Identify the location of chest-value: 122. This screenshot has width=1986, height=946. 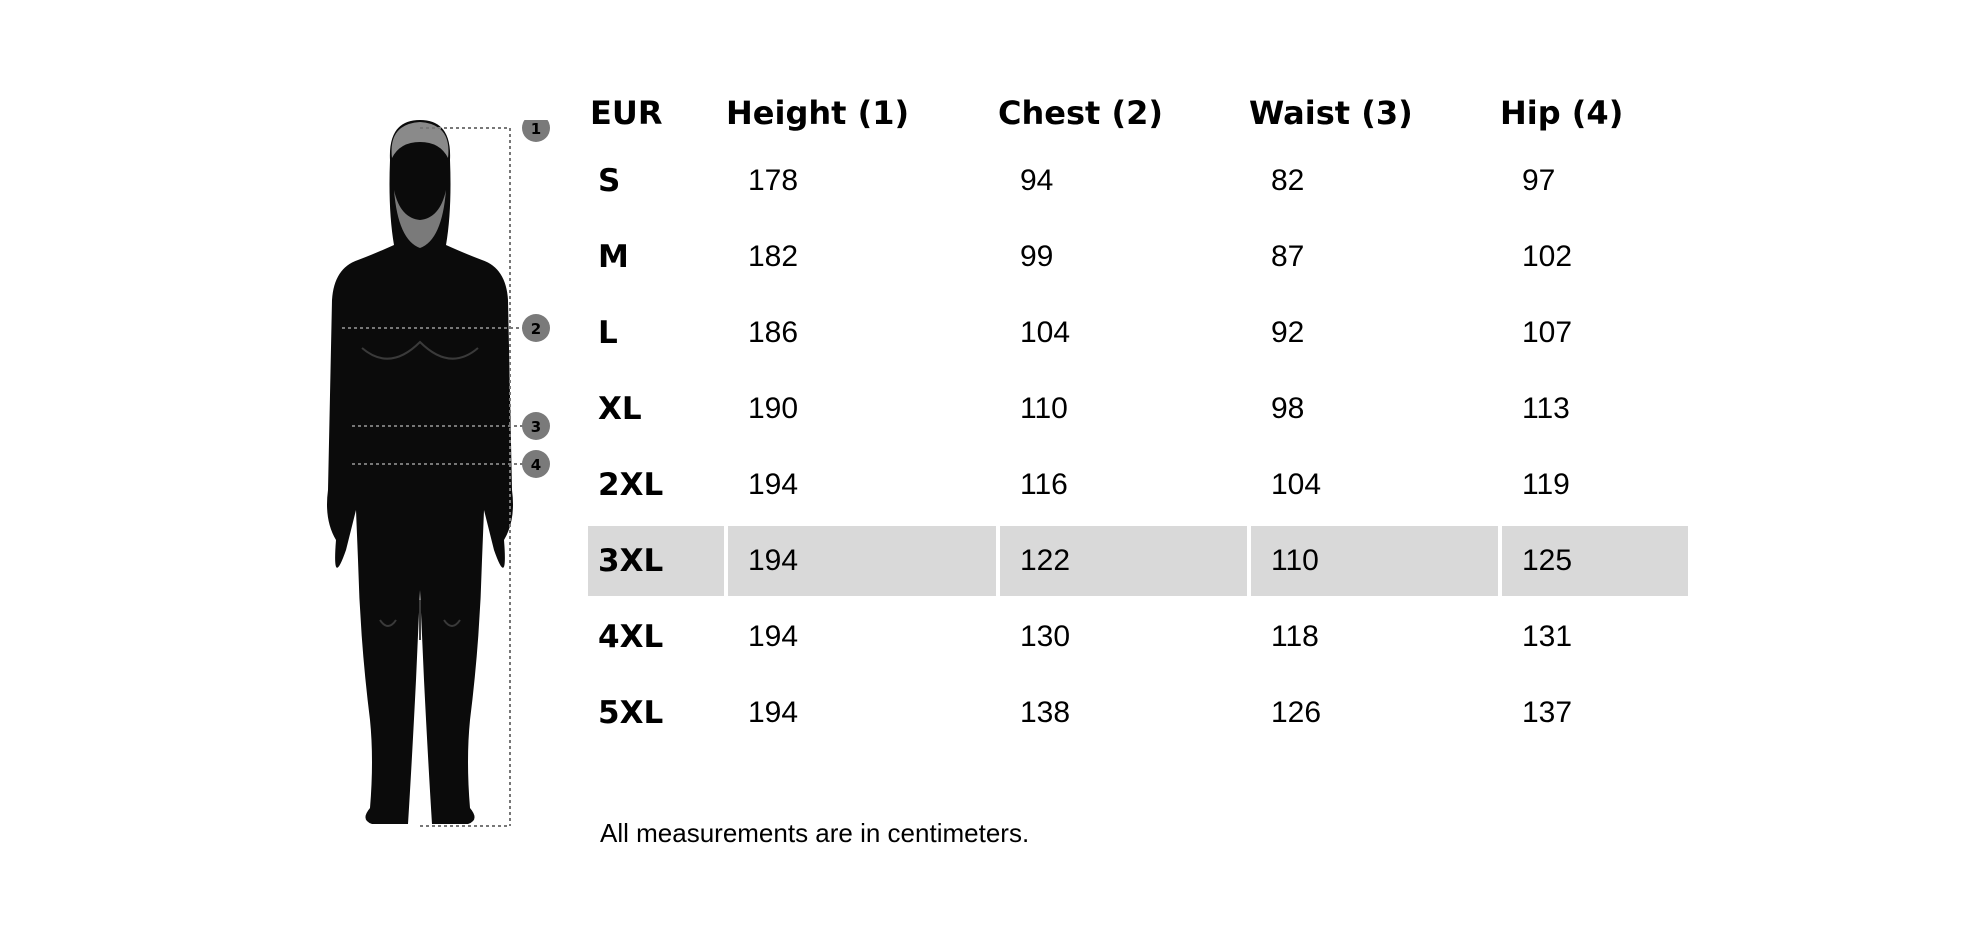
(1121, 564).